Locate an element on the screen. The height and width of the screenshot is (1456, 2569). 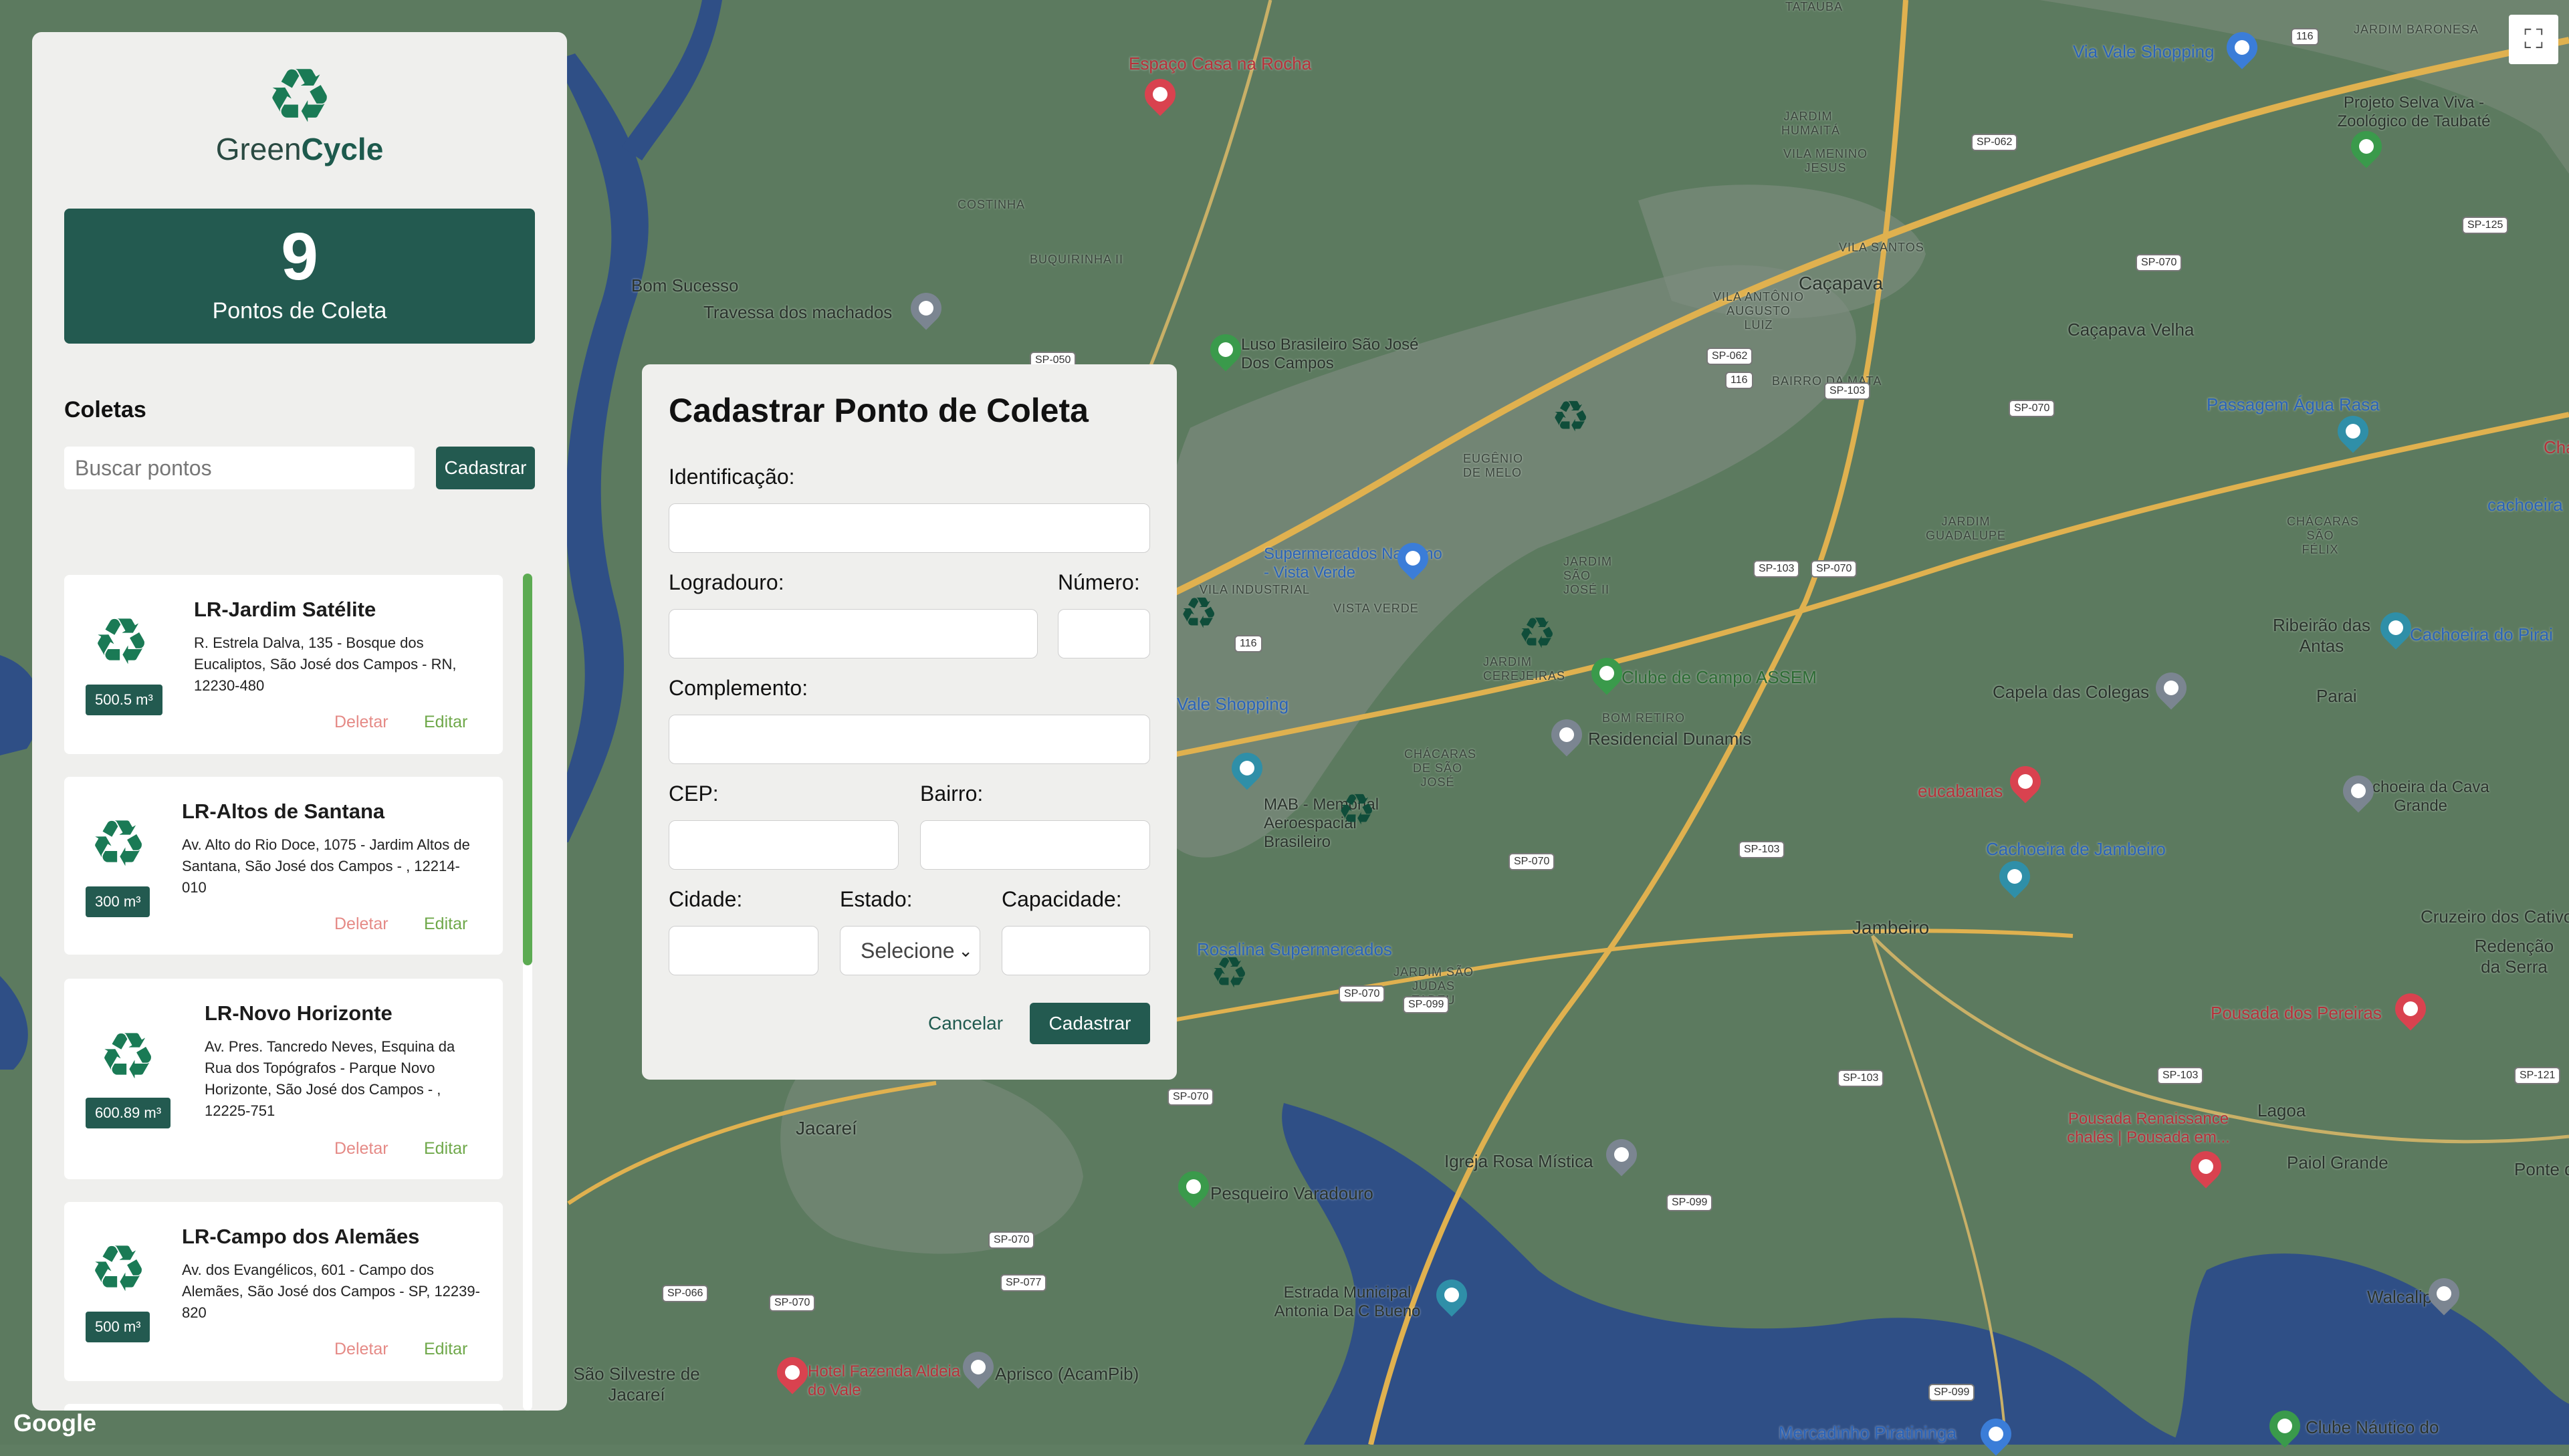
identificacao-label: Identificação: is located at coordinates (732, 477).